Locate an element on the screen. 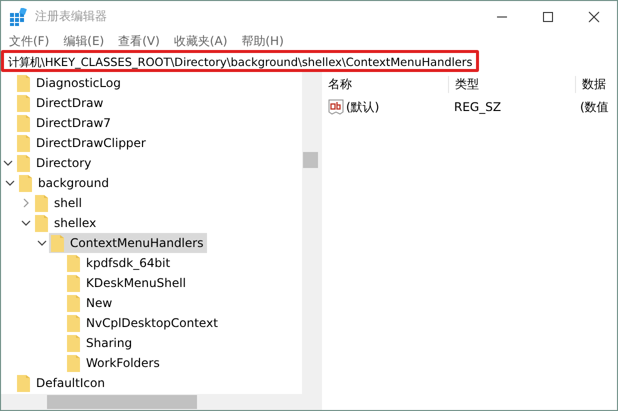 This screenshot has height=411, width=618. column-header: 类型 is located at coordinates (512, 84).